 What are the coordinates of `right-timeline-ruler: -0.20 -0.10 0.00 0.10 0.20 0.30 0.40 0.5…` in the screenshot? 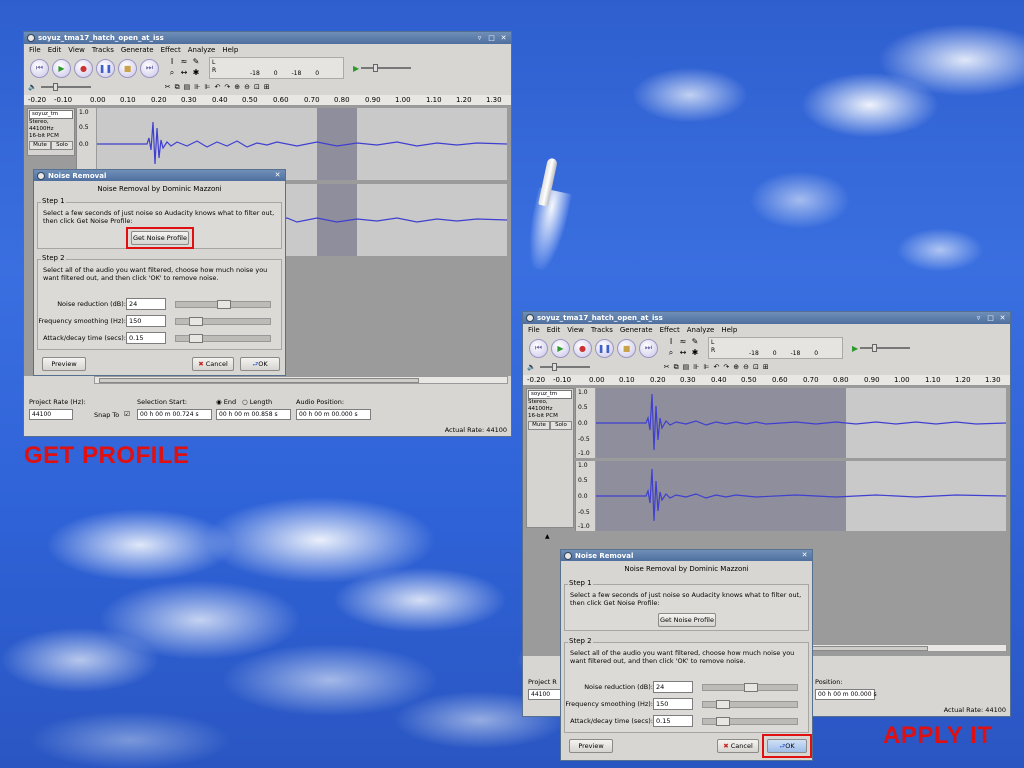 It's located at (766, 380).